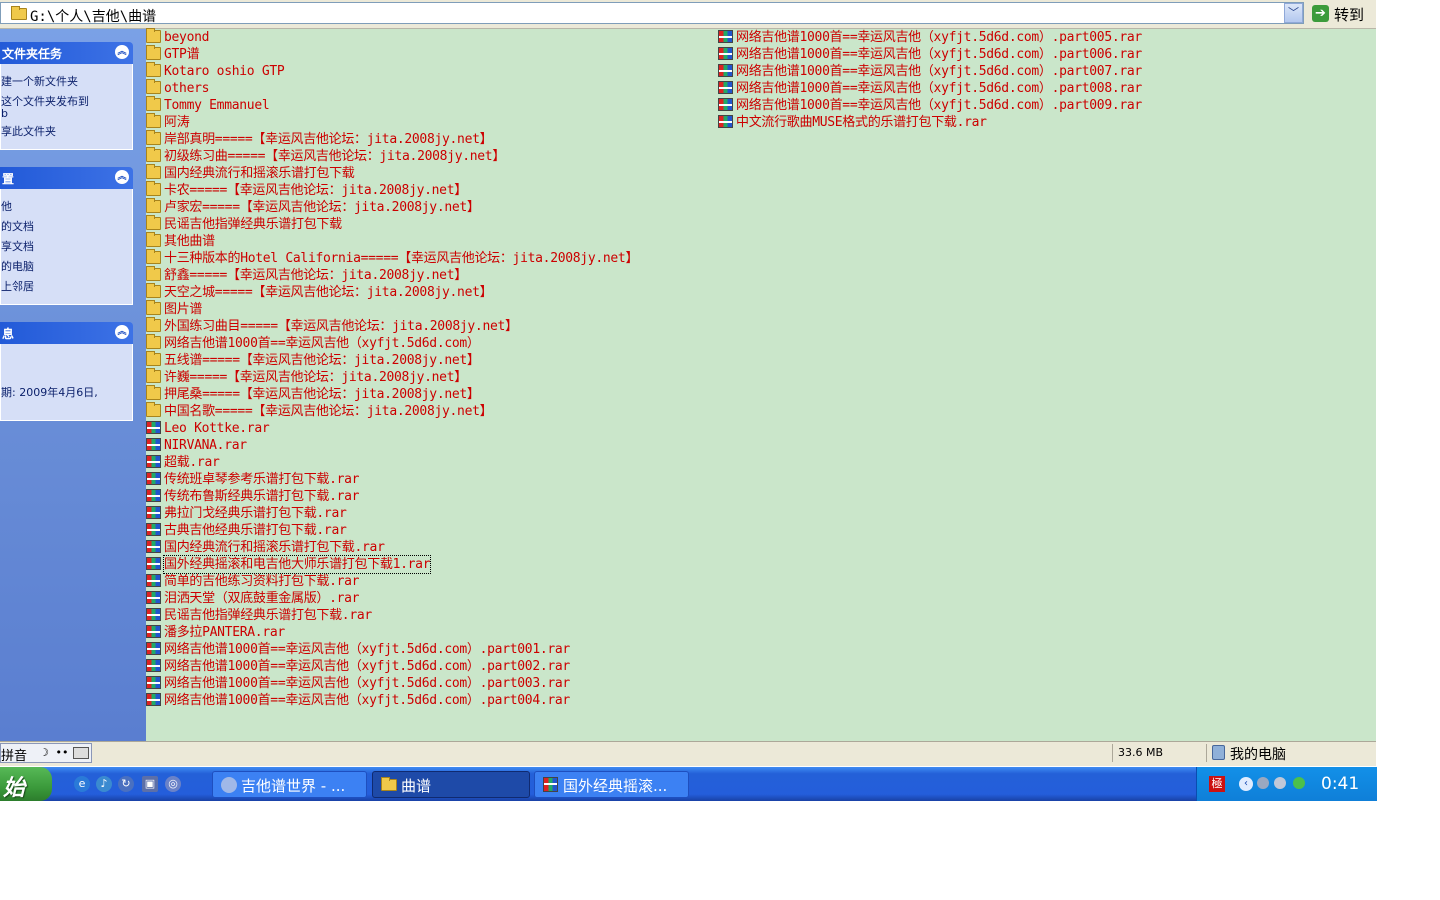 This screenshot has width=1440, height=900. I want to click on file-name: 民谣吉他指弹经典乐谱打包下载.rar, so click(268, 615).